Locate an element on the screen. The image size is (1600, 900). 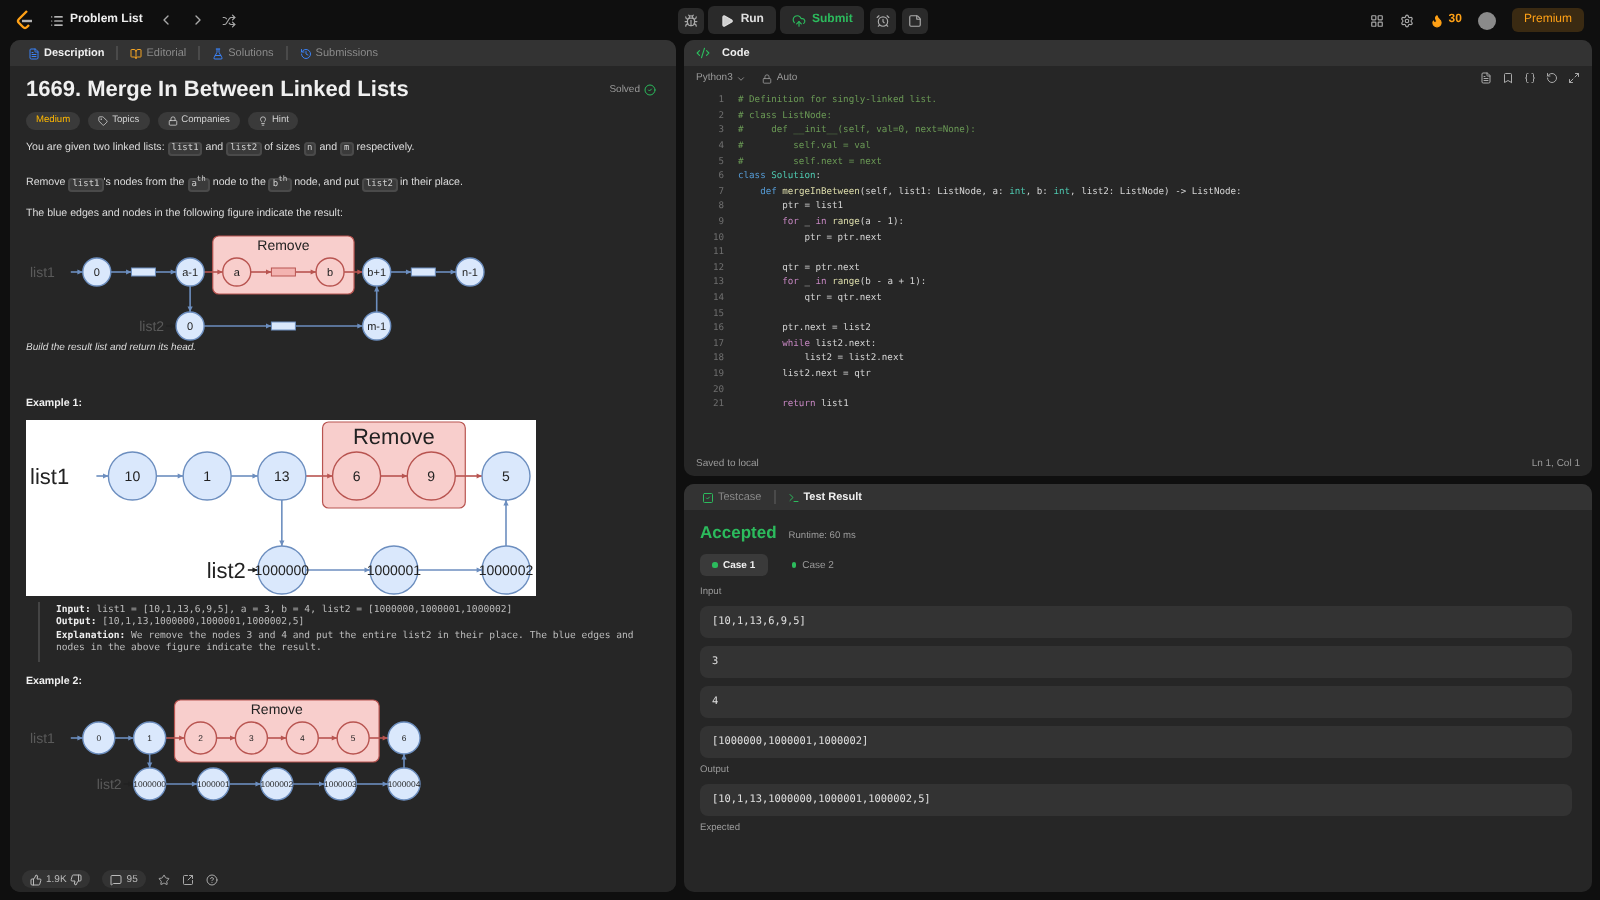
companies-icon is located at coordinates (172, 121).